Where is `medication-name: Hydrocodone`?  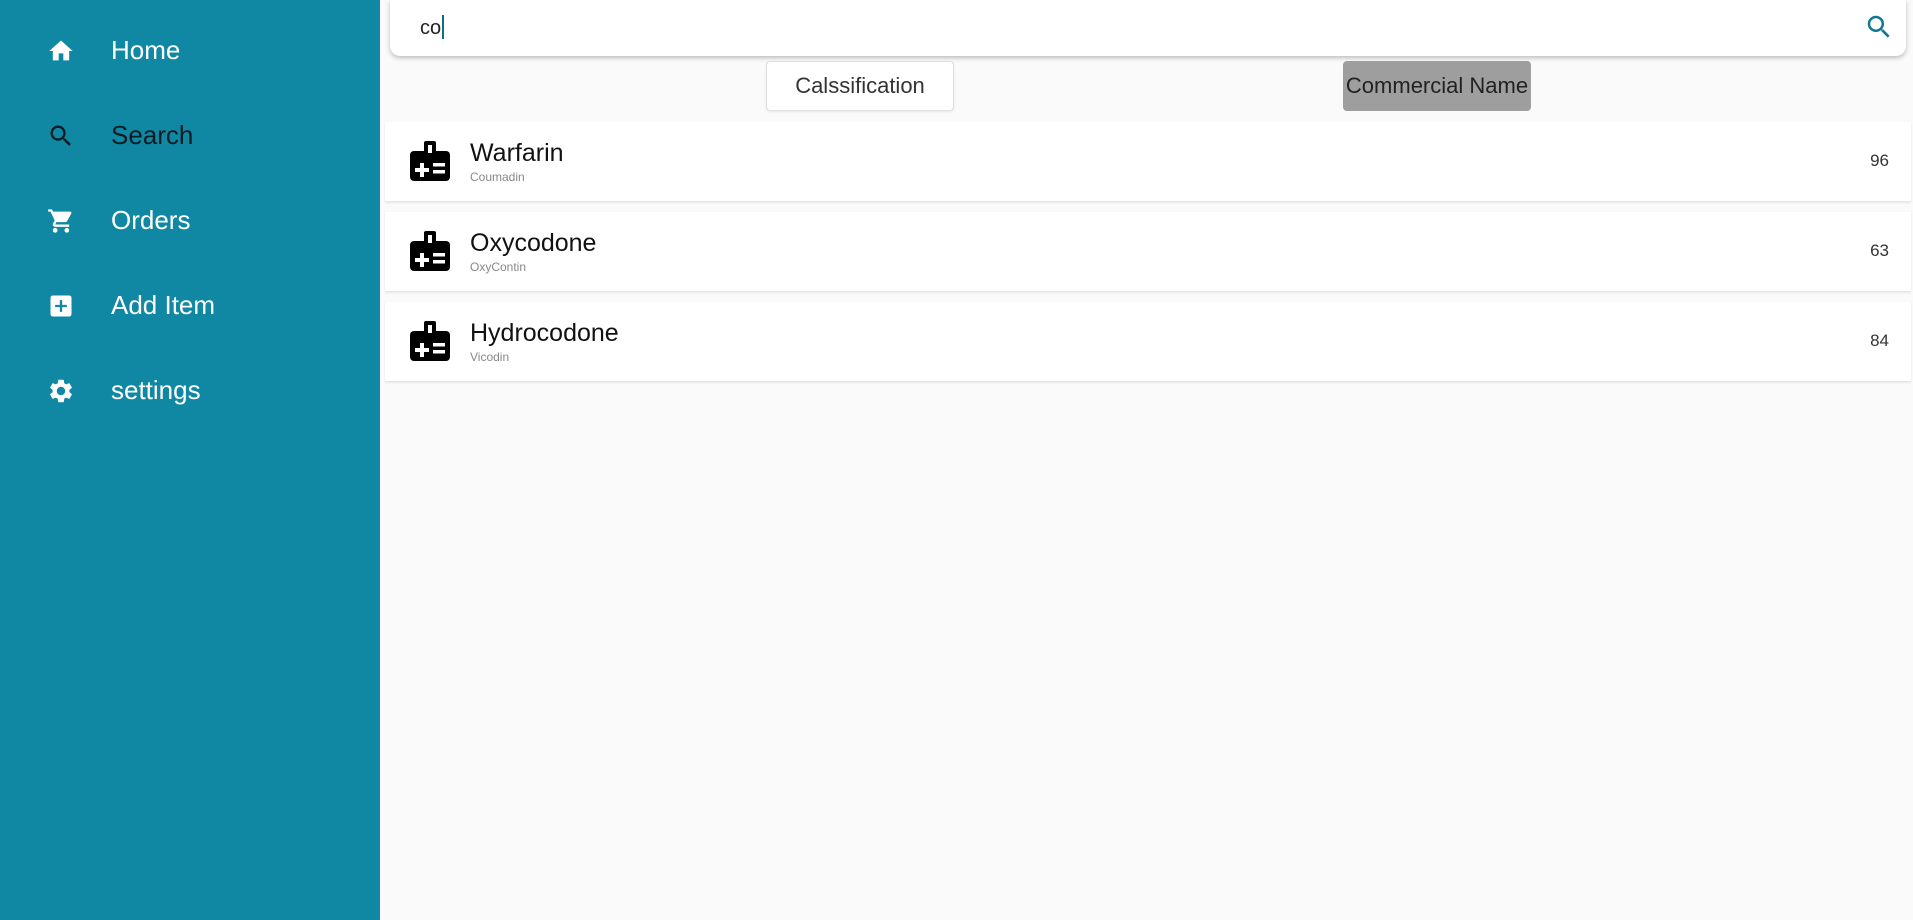
medication-name: Hydrocodone is located at coordinates (544, 333).